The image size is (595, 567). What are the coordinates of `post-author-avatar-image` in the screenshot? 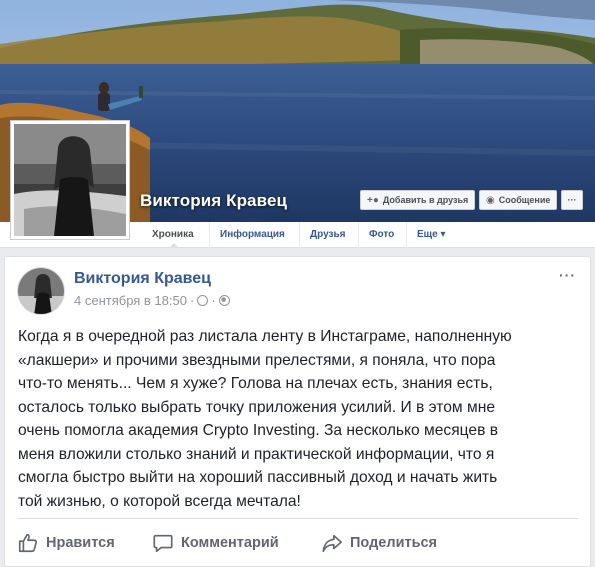 It's located at (41, 291).